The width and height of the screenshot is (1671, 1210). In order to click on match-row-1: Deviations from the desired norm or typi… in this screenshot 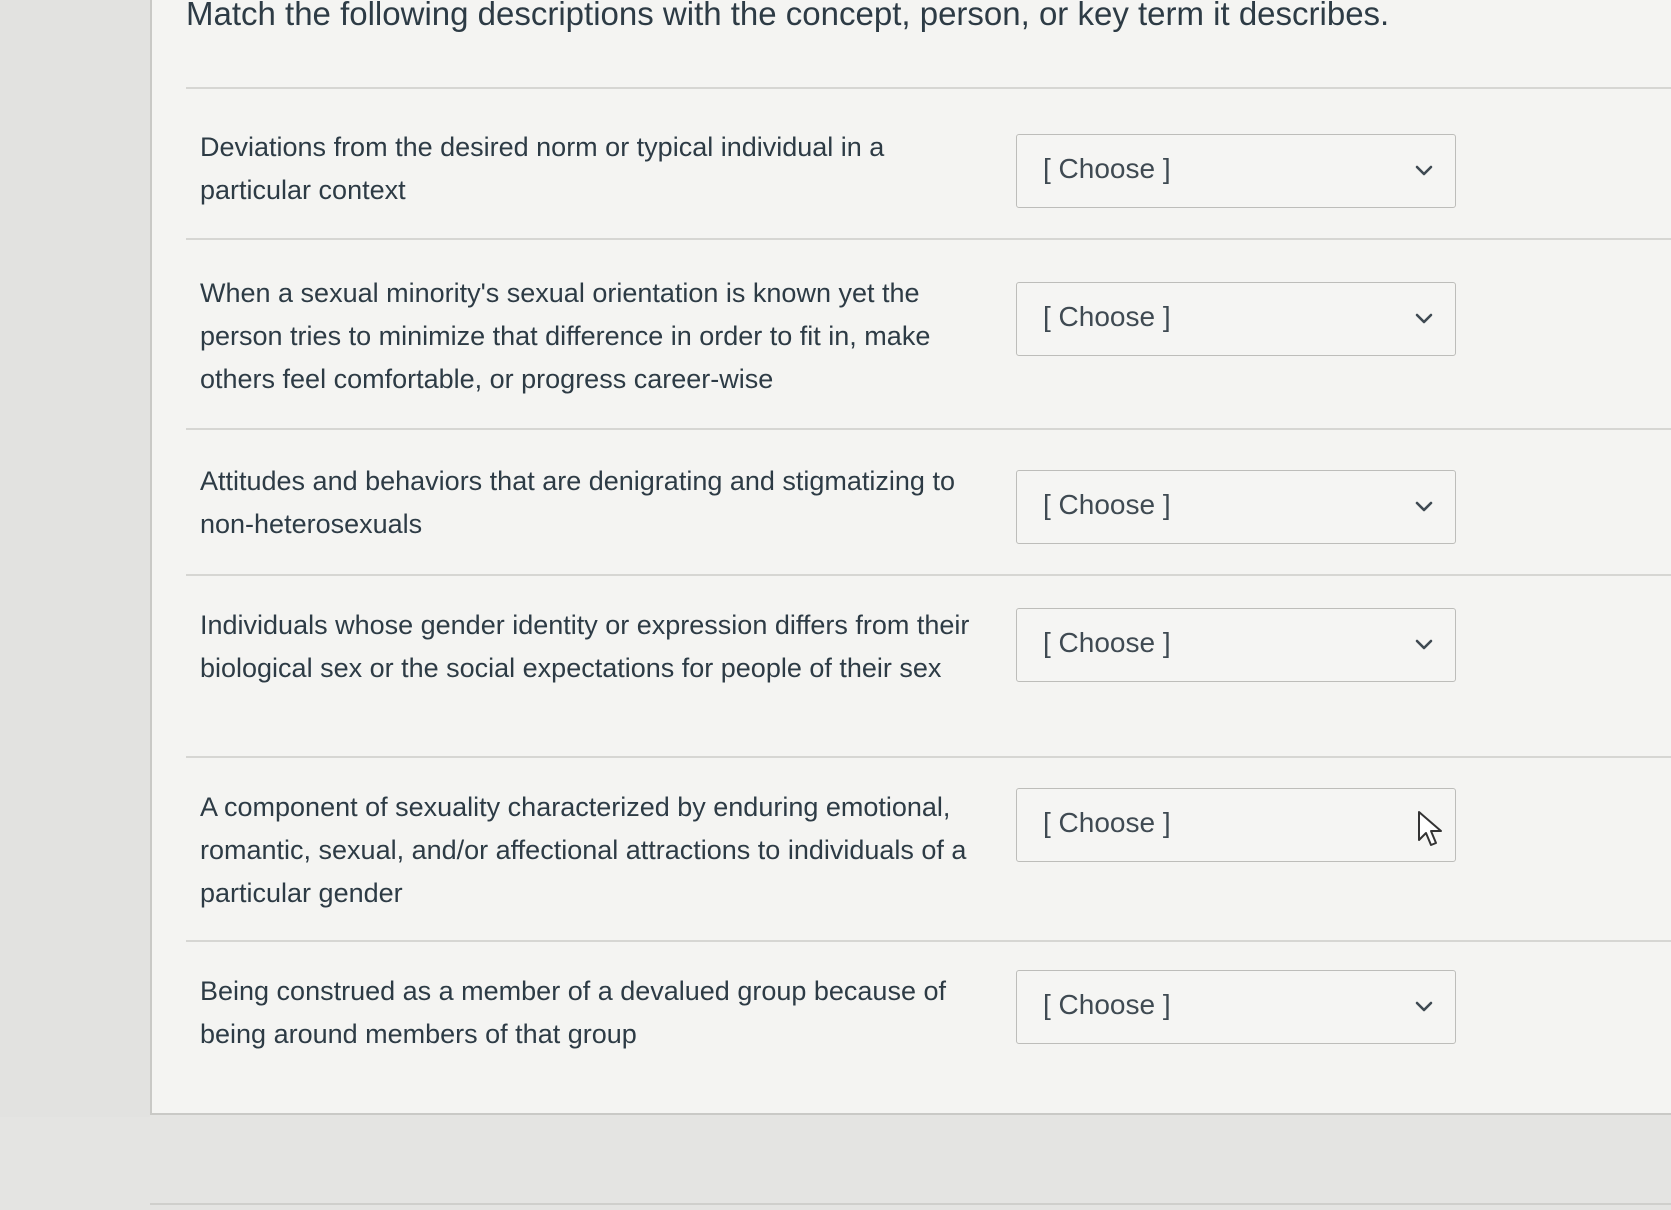, I will do `click(830, 176)`.